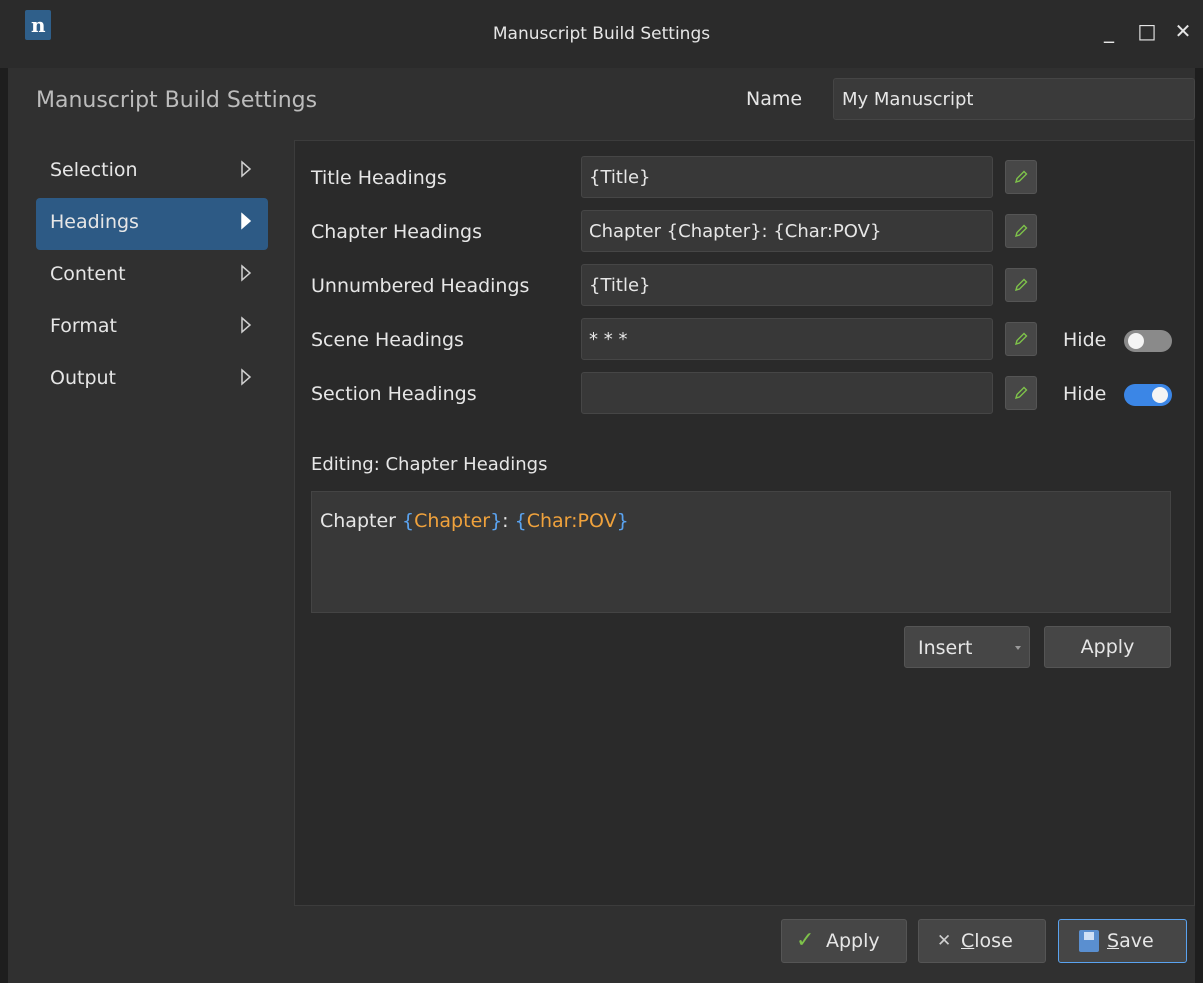 This screenshot has width=1203, height=983. I want to click on close-label-rest: lose, so click(993, 941).